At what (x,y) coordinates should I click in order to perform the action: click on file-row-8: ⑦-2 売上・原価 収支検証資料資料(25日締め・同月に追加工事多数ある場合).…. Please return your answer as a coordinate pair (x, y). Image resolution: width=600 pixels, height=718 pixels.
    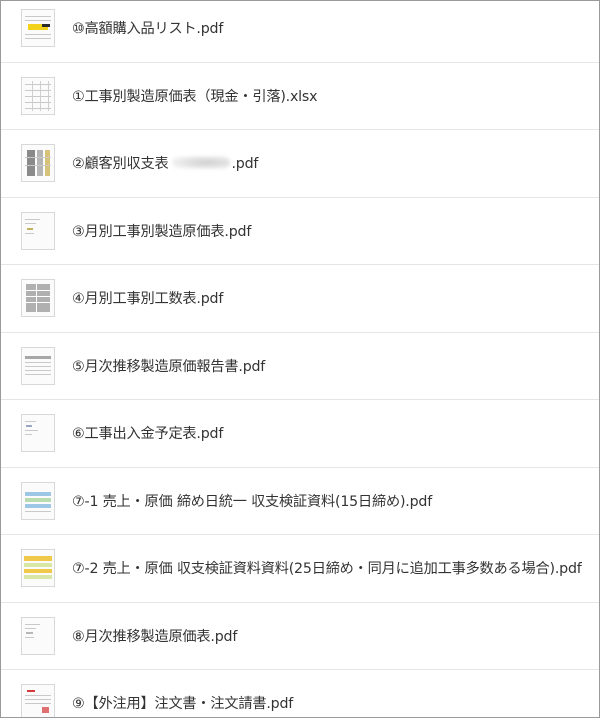
    Looking at the image, I should click on (300, 569).